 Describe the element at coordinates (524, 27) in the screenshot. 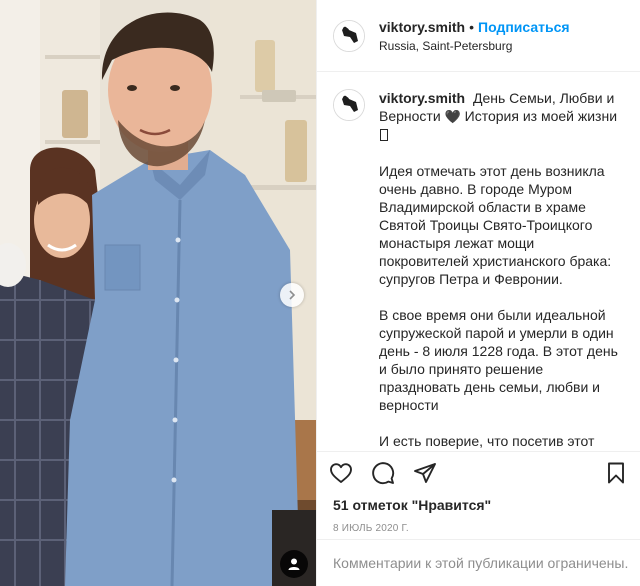

I see `follow-button: Подписаться` at that location.